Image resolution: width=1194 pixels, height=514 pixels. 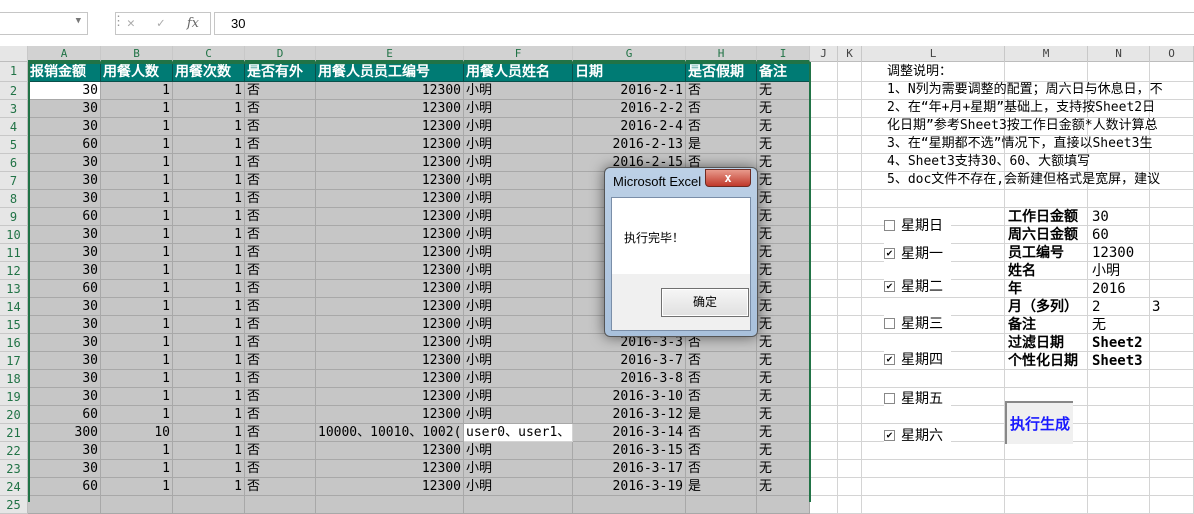 What do you see at coordinates (933, 54) in the screenshot?
I see `column-header-L: L` at bounding box center [933, 54].